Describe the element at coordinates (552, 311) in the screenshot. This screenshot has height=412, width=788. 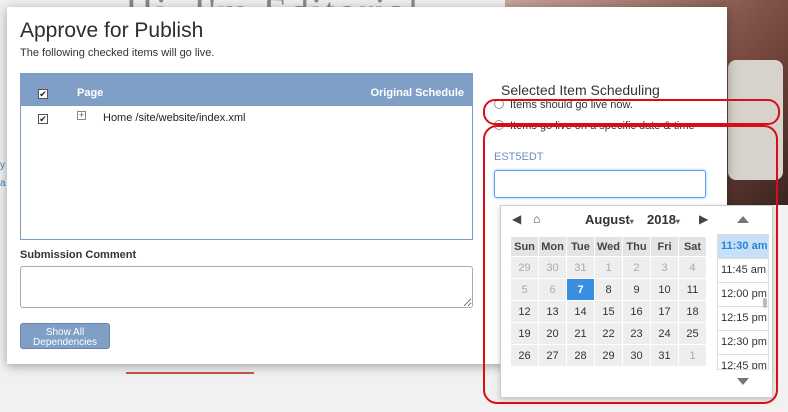
I see `calendar-day: 13` at that location.